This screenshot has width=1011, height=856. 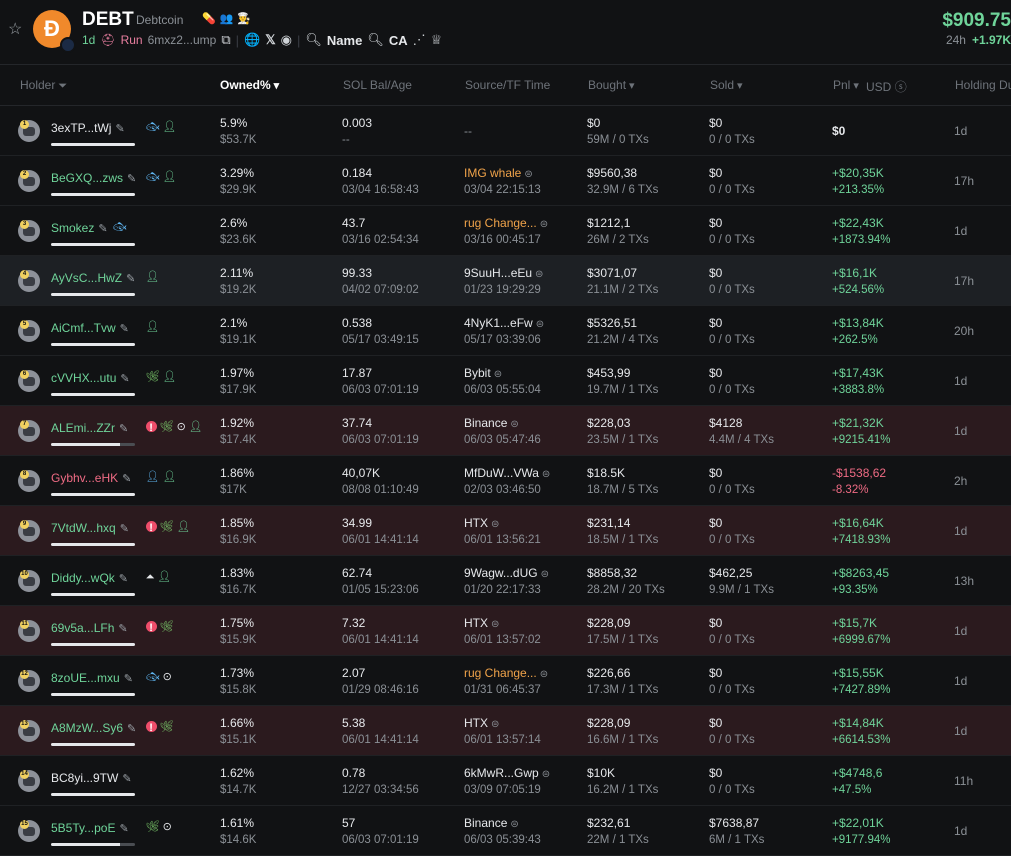 What do you see at coordinates (886, 86) in the screenshot?
I see `usd-toggle: USD ⓢ` at bounding box center [886, 86].